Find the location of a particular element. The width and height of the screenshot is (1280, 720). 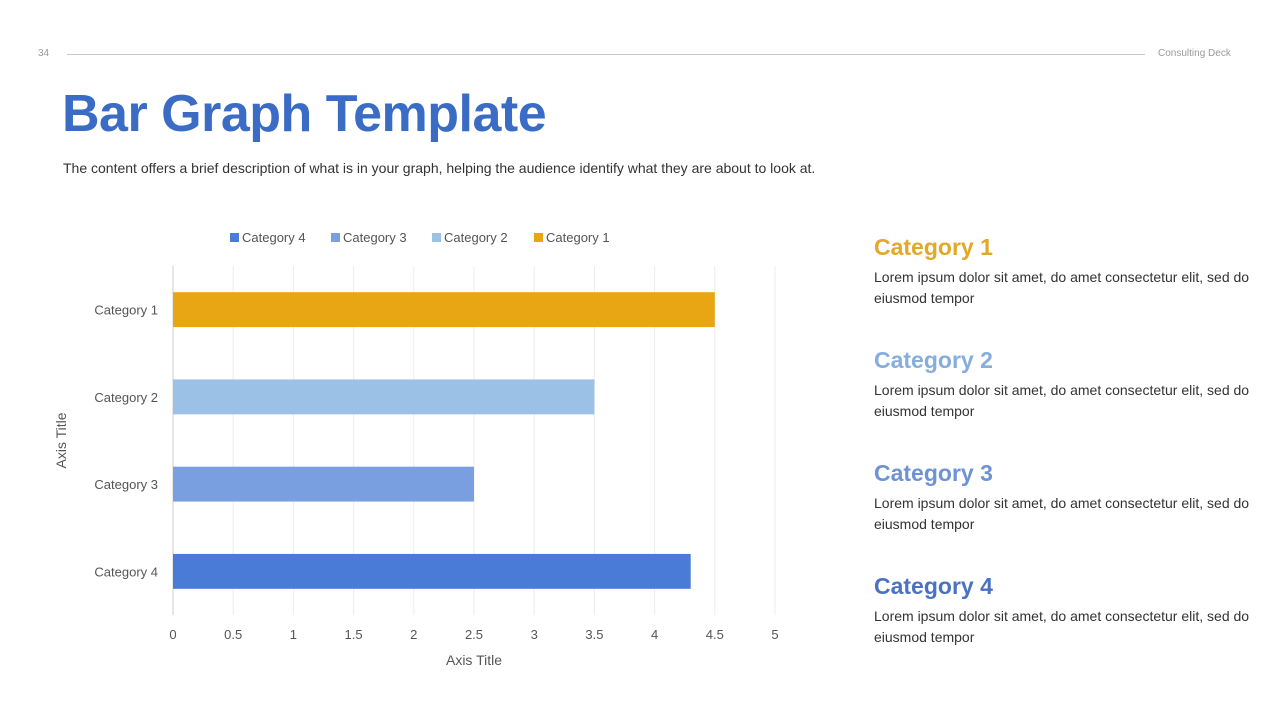

side-heading: Category 4 is located at coordinates (933, 586).